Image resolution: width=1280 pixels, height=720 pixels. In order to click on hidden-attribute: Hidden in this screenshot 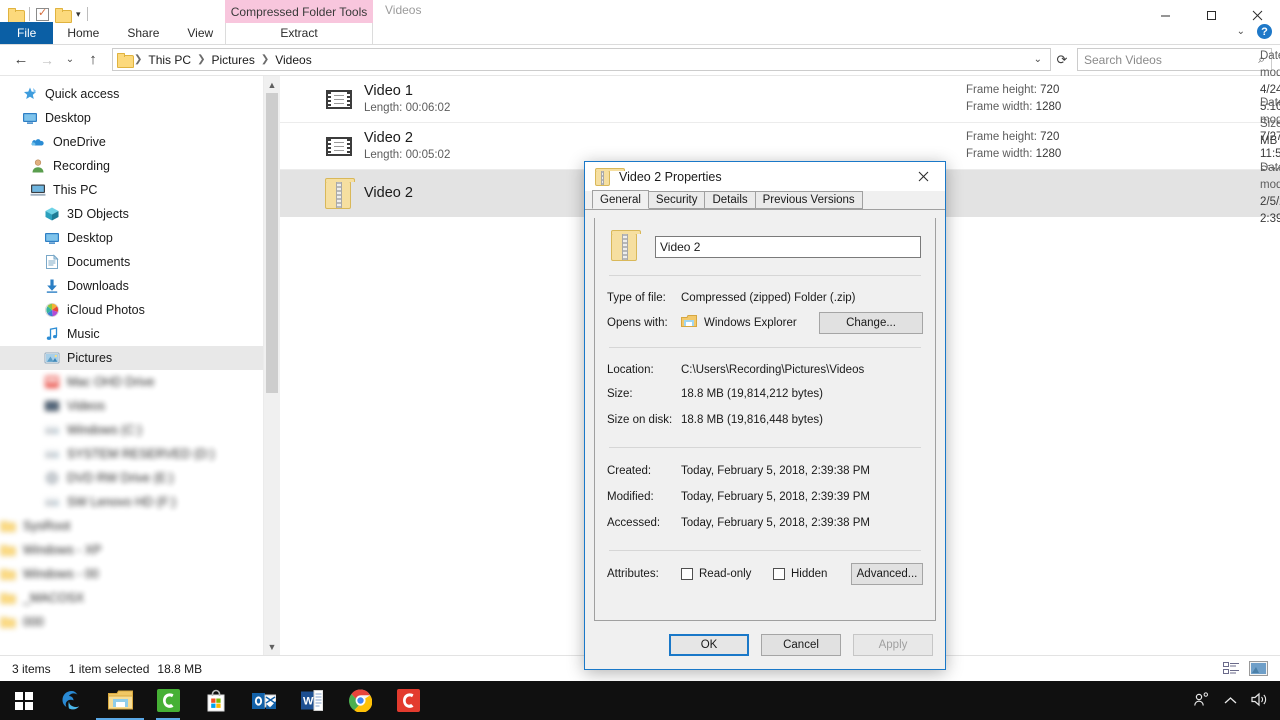, I will do `click(812, 574)`.